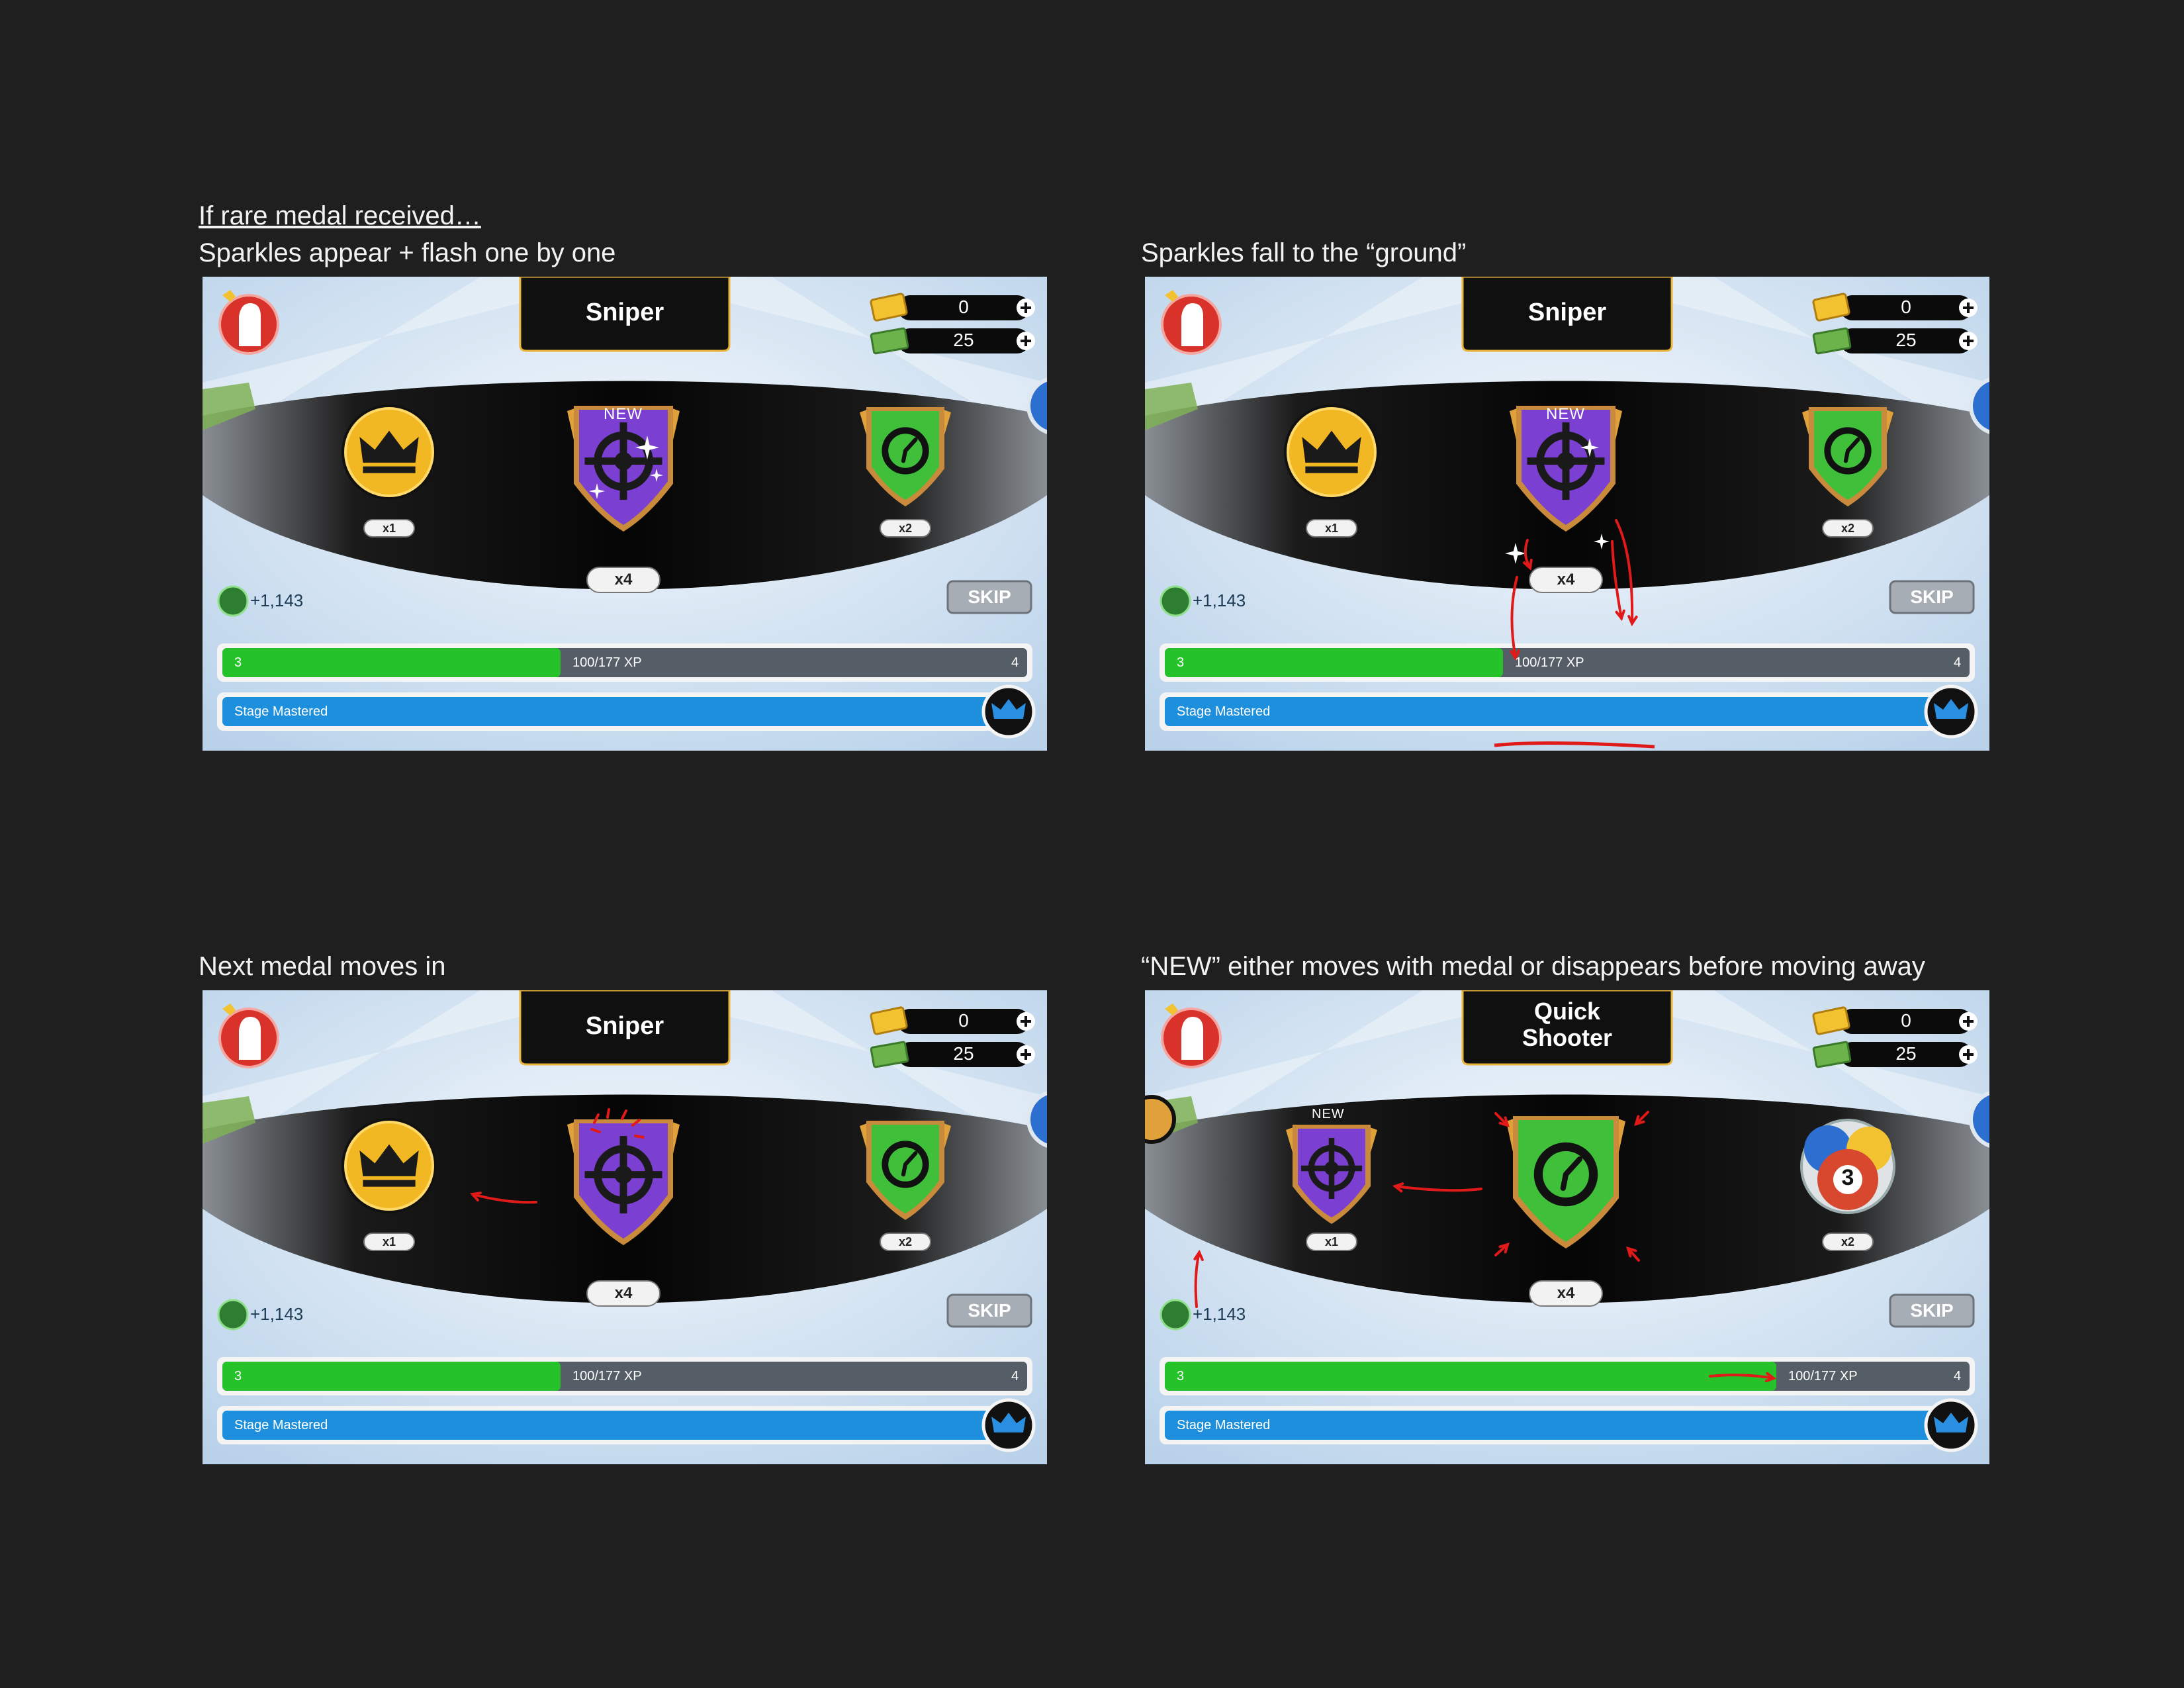  What do you see at coordinates (1567, 1011) in the screenshot?
I see `page-title-line-1: Quick` at bounding box center [1567, 1011].